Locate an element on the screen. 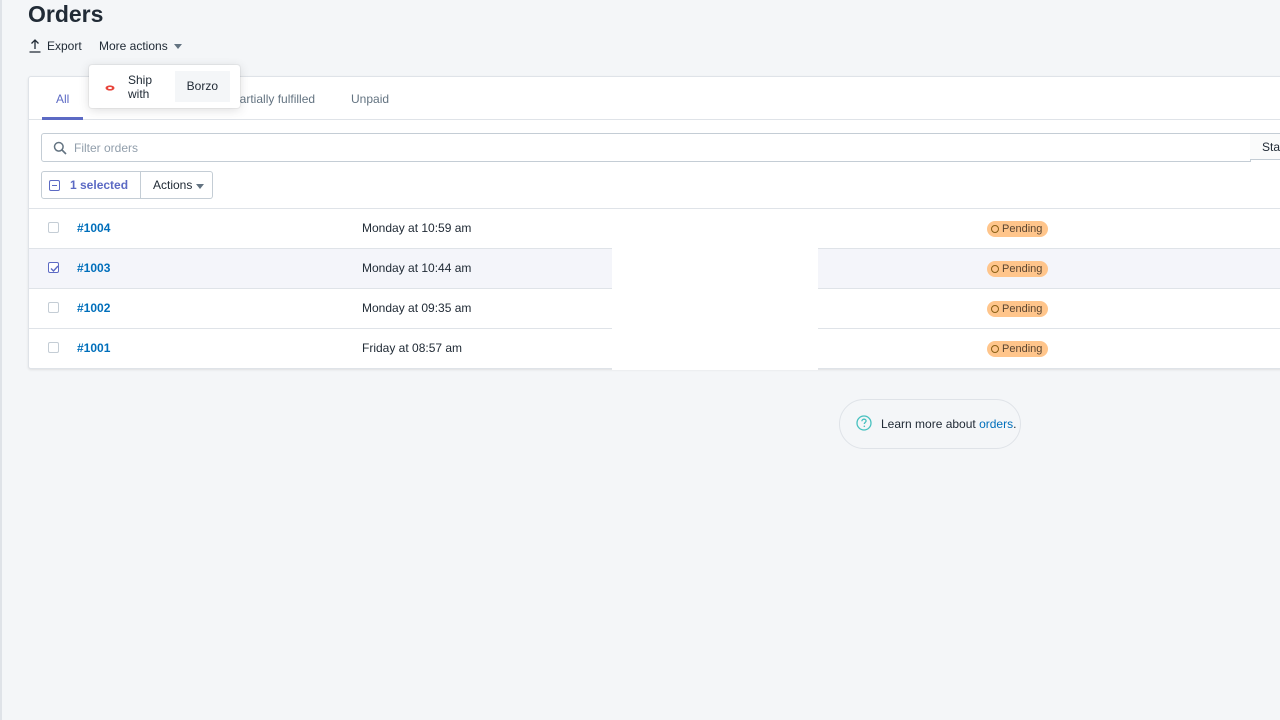 Image resolution: width=1280 pixels, height=720 pixels. export-label: Export is located at coordinates (64, 46).